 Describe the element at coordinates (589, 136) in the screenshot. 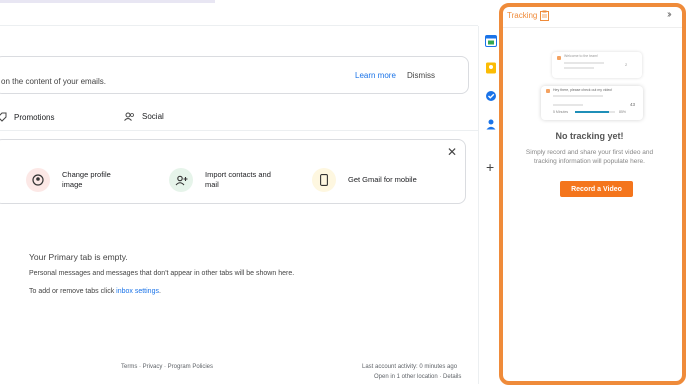

I see `no-tracking-title: No tracking yet!` at that location.